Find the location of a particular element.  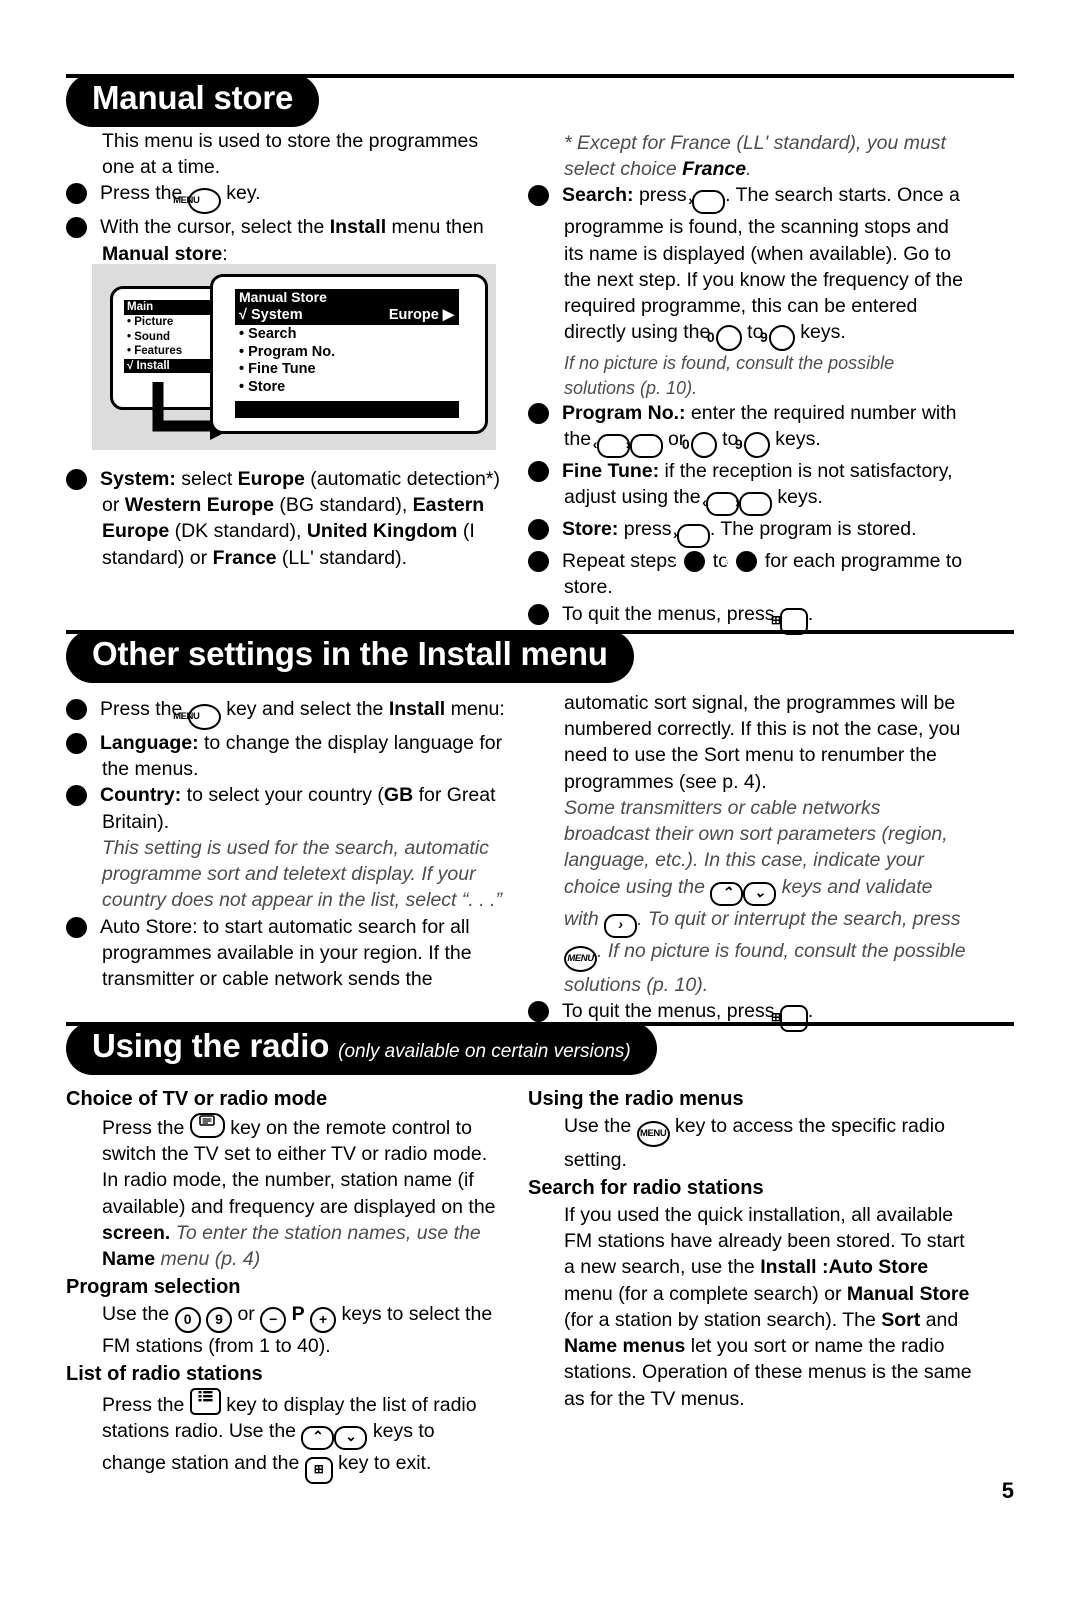

os-step1-c: Install is located at coordinates (417, 709).